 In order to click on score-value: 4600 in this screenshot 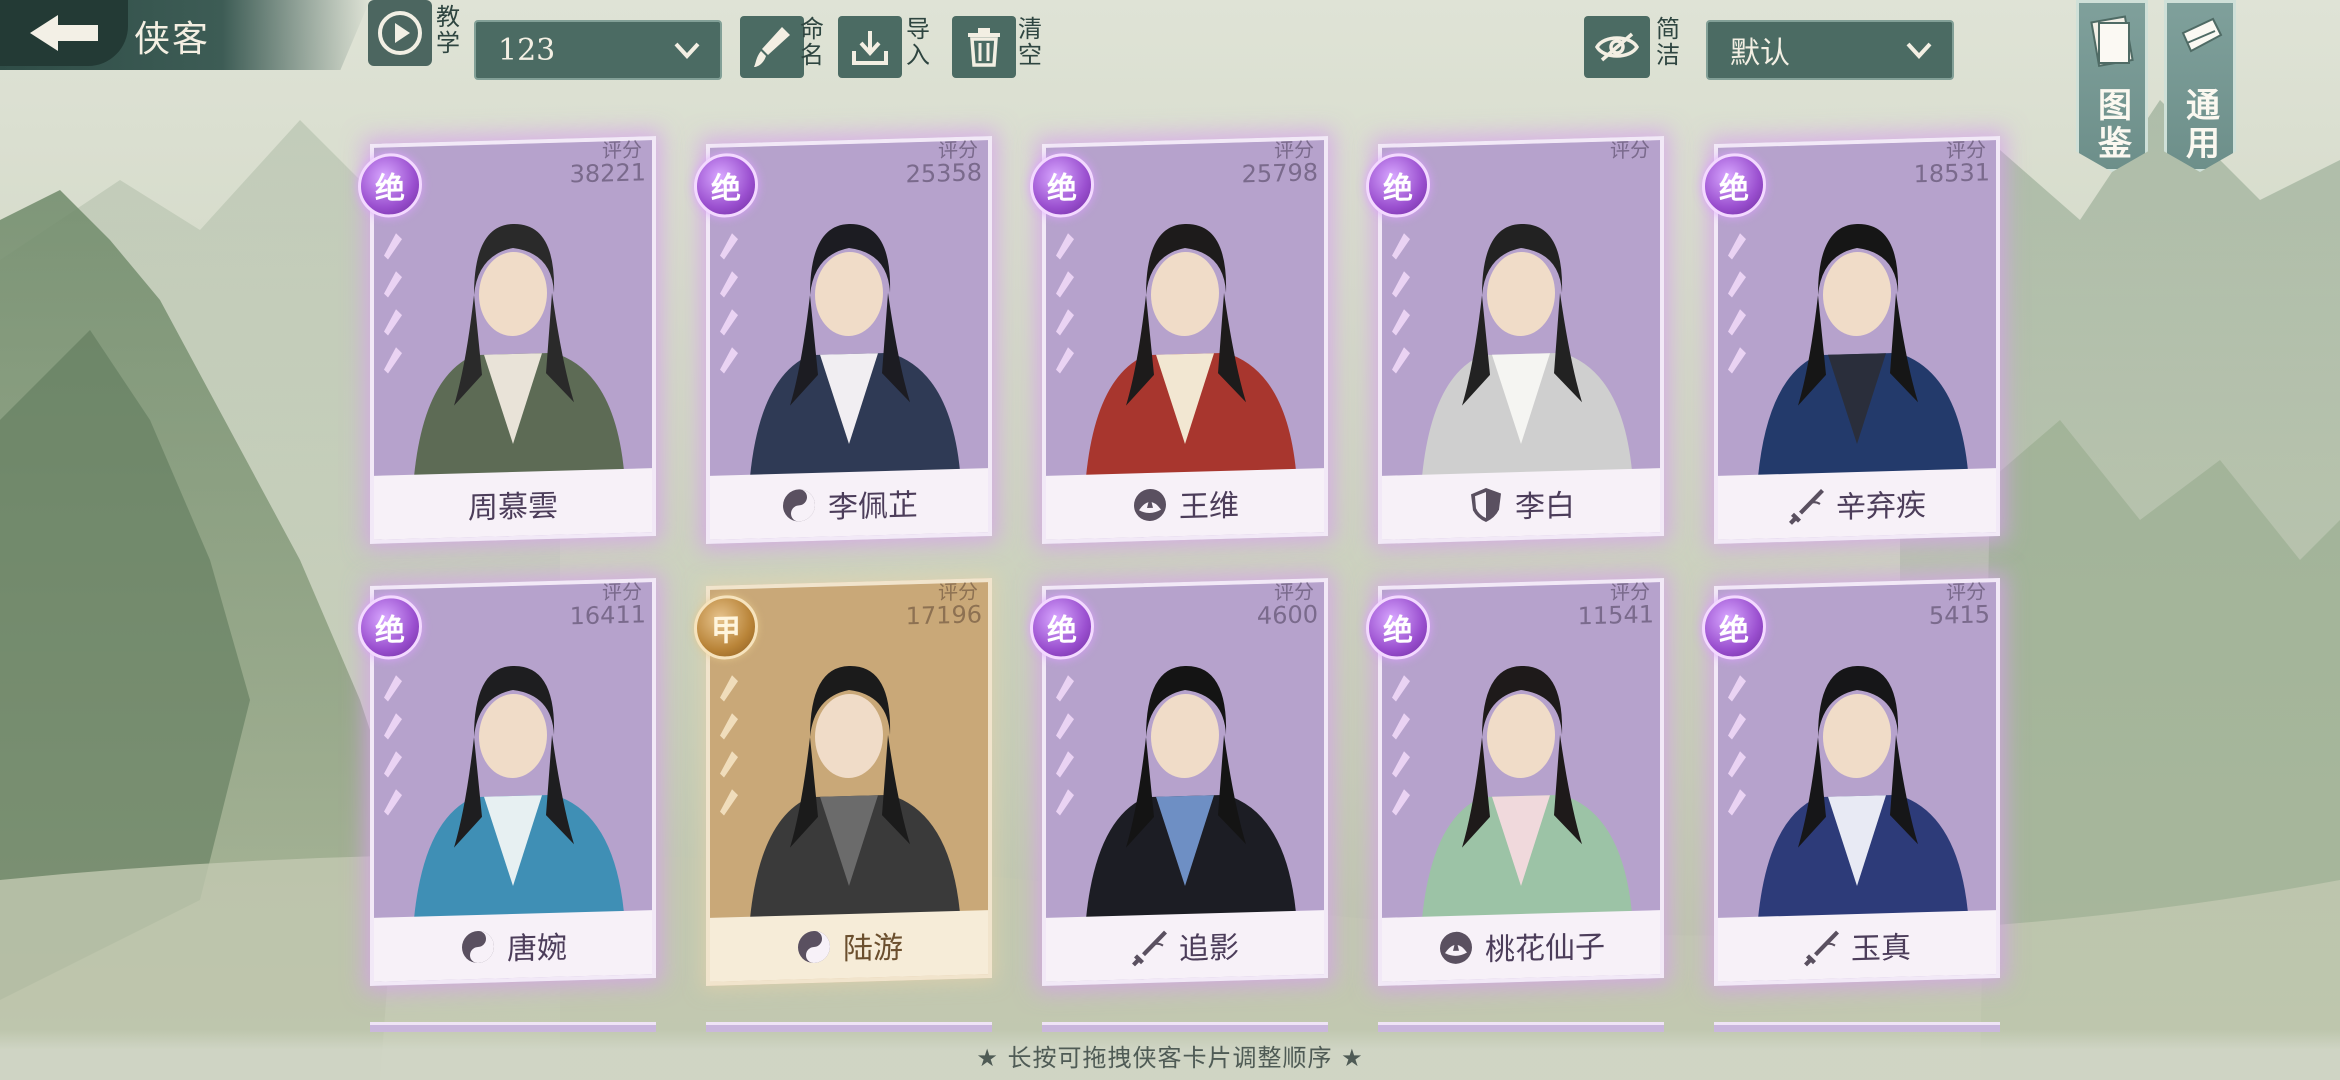, I will do `click(1287, 615)`.